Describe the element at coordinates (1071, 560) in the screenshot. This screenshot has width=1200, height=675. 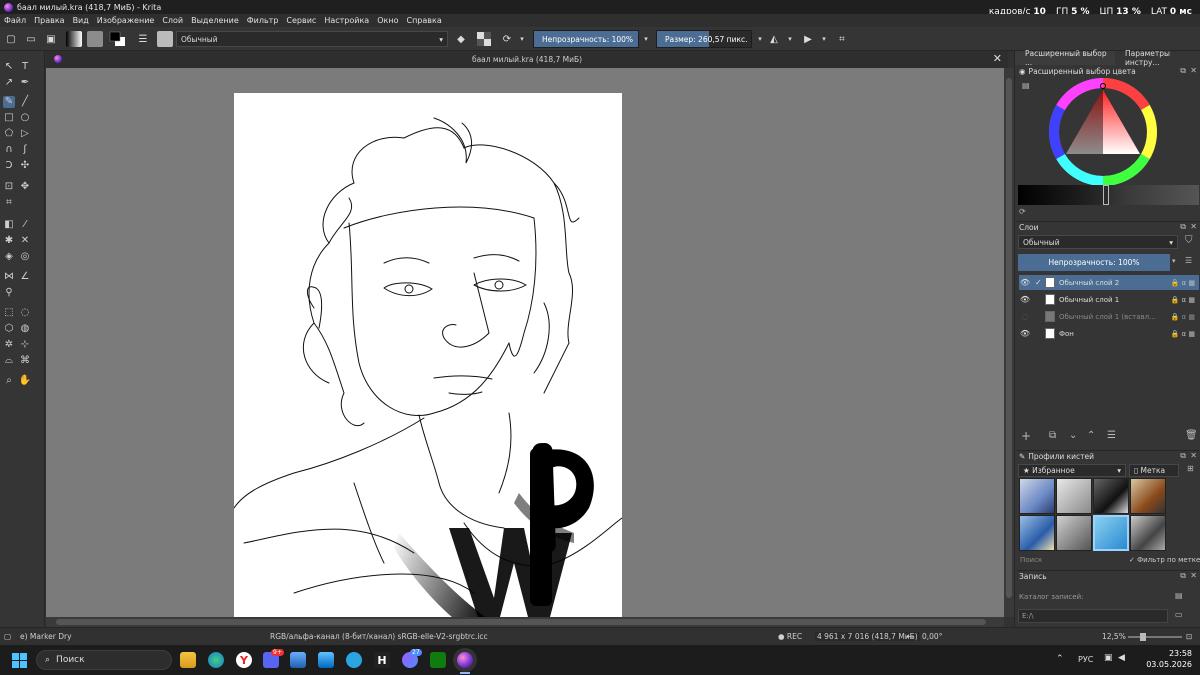
I see `brush-search-input: Поиск` at that location.